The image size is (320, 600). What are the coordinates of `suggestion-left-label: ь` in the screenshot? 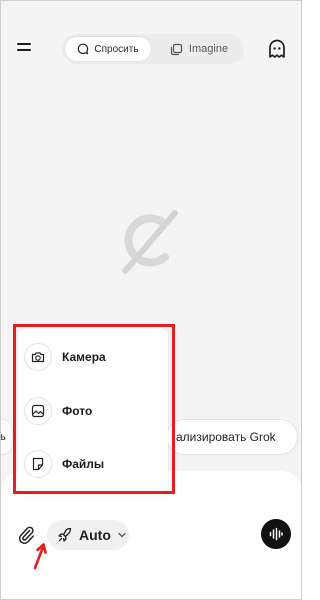 It's located at (3, 437).